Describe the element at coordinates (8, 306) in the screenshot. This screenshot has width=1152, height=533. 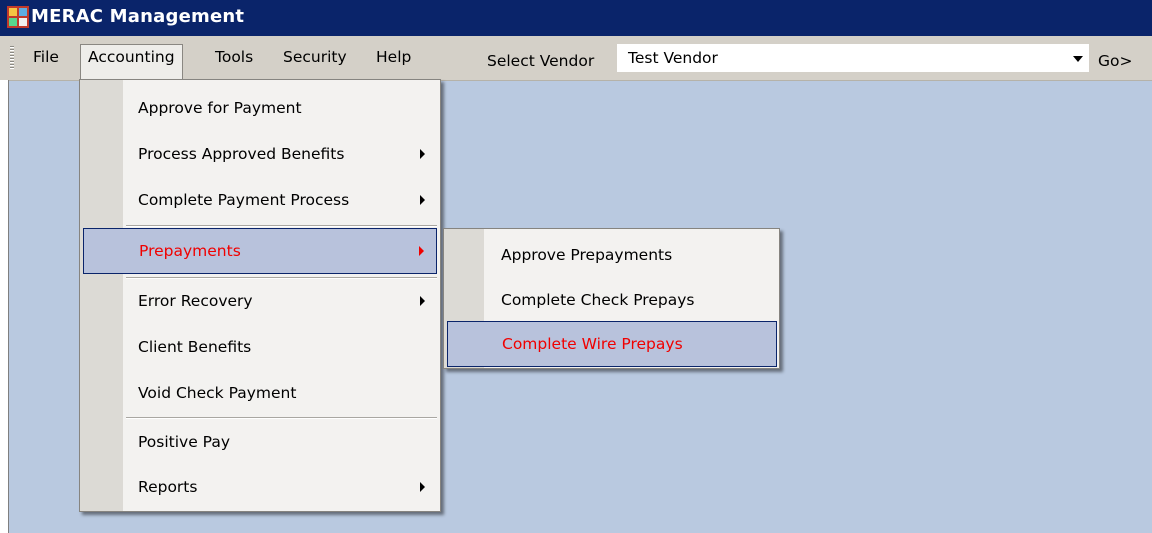
I see `left-panel-divider` at that location.